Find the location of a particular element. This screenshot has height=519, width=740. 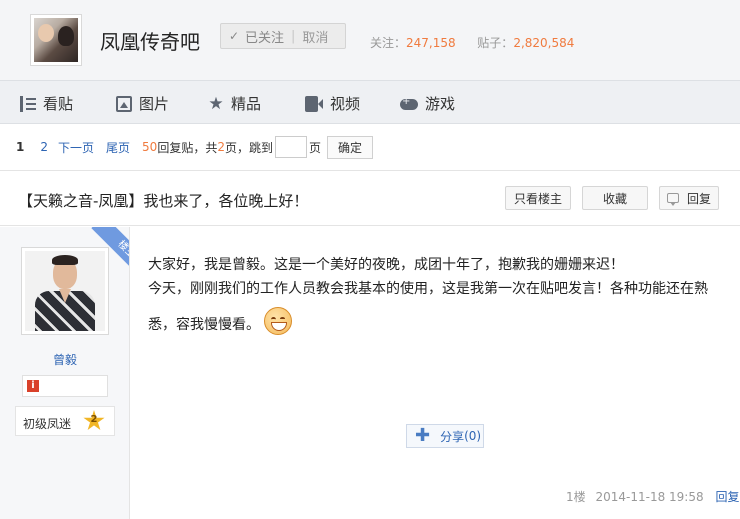

page-unit: 页 is located at coordinates (314, 147).